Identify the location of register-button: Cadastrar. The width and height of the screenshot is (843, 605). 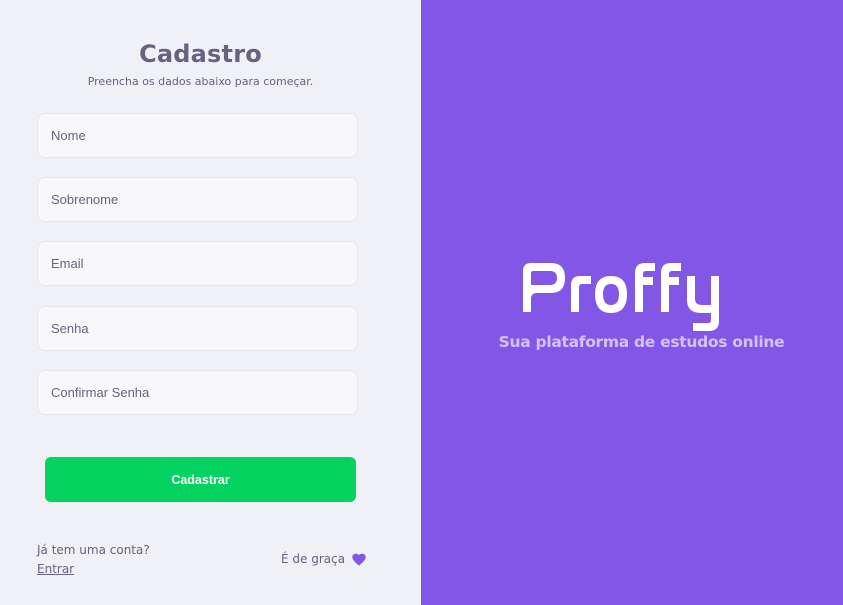
(200, 479).